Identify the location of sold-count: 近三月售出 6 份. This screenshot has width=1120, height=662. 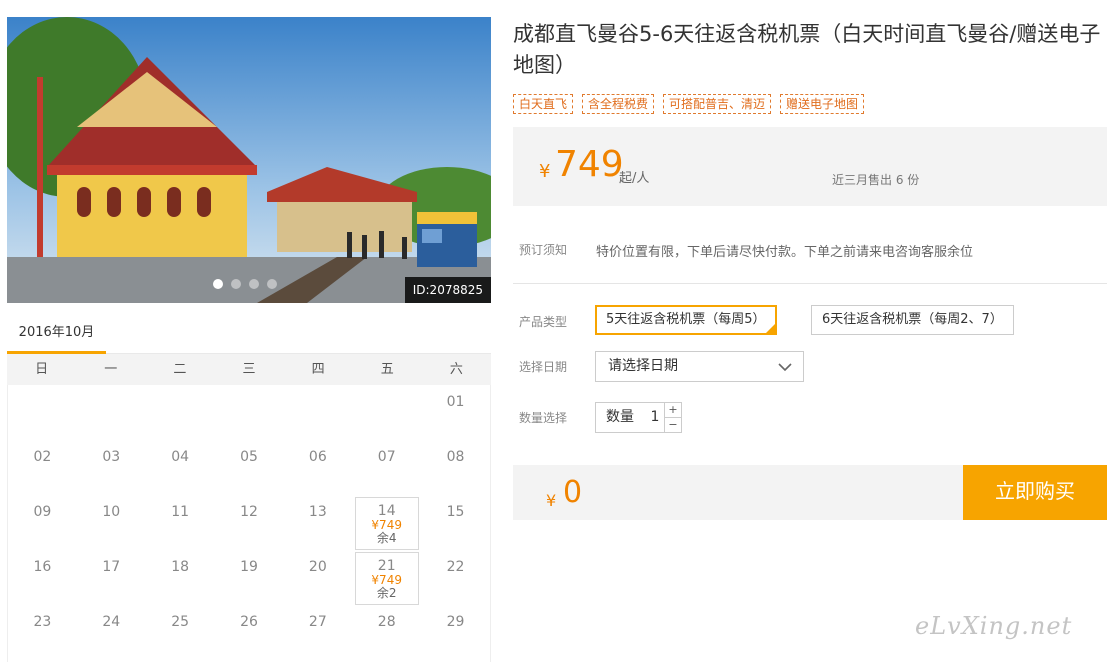
(876, 180).